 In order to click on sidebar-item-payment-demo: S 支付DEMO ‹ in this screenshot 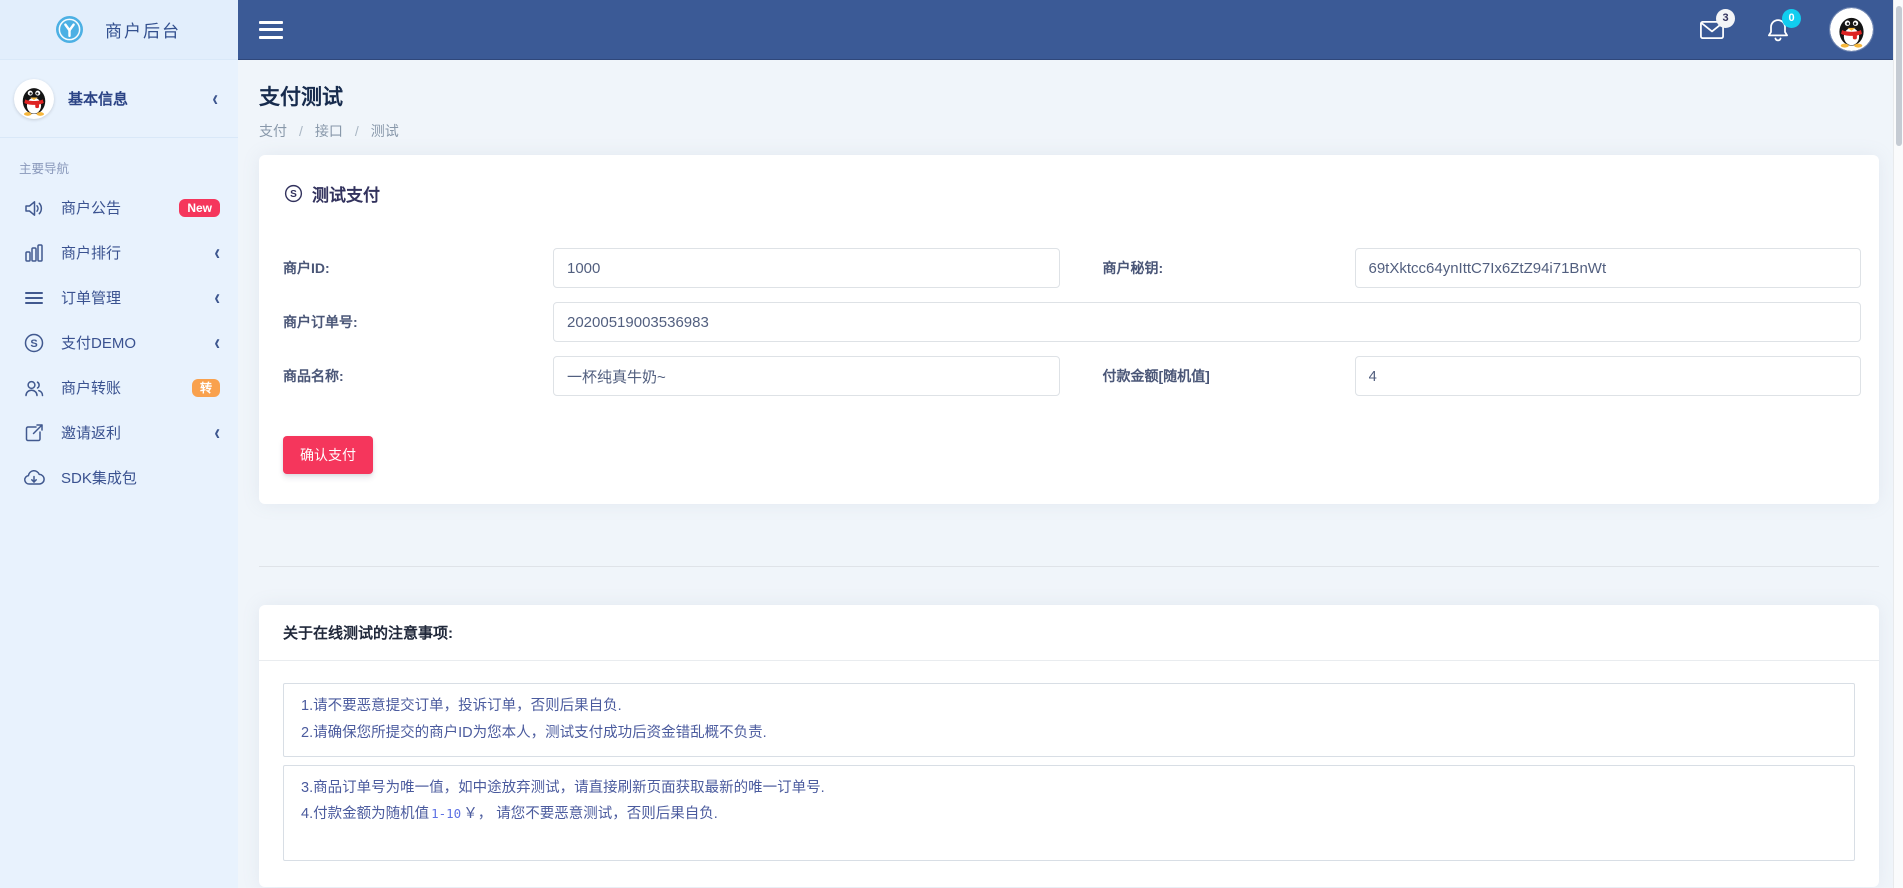, I will do `click(119, 342)`.